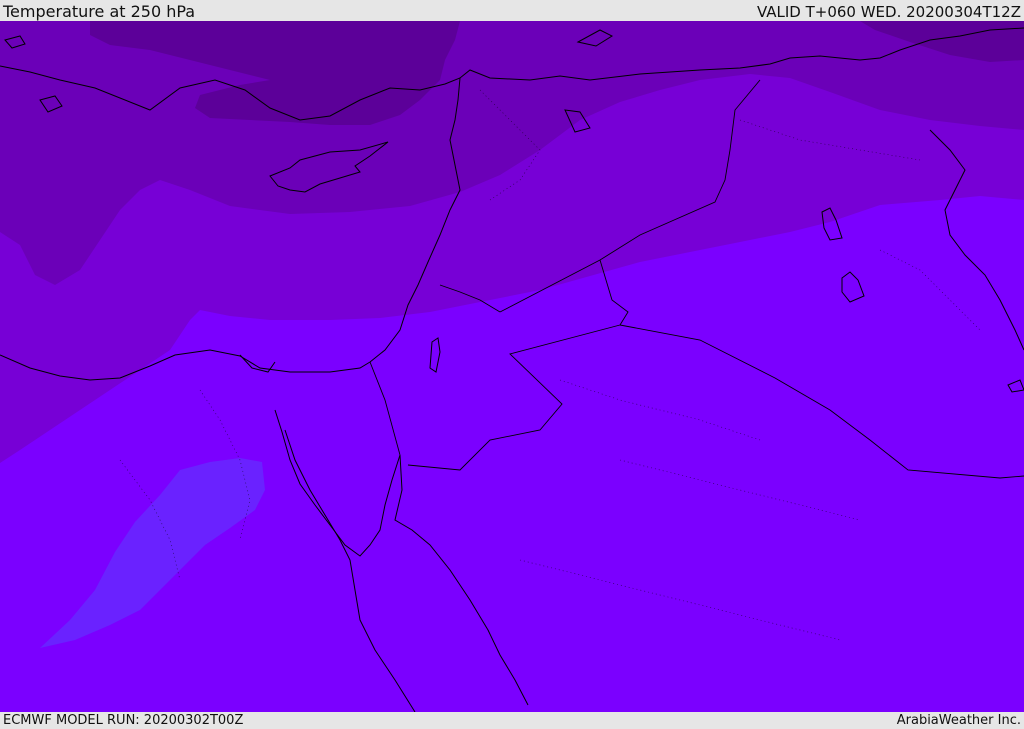 This screenshot has width=1024, height=729. What do you see at coordinates (123, 720) in the screenshot?
I see `model-run-label: ECMWF MODEL RUN: 20200302T00Z` at bounding box center [123, 720].